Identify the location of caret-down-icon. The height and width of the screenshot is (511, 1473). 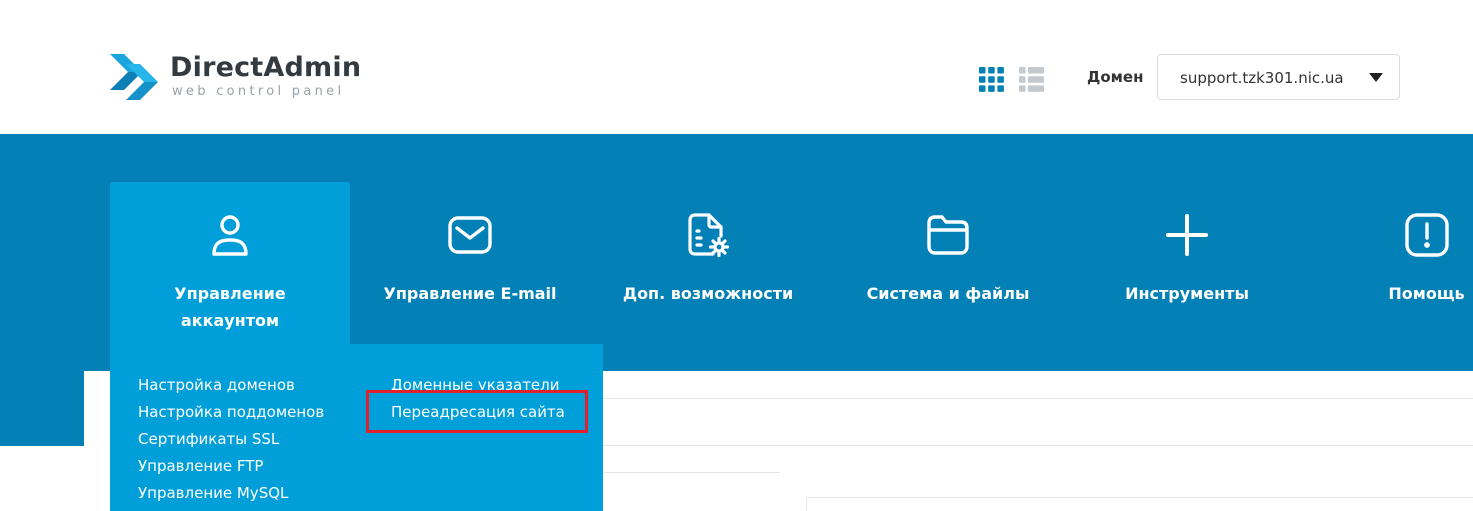
(1376, 77).